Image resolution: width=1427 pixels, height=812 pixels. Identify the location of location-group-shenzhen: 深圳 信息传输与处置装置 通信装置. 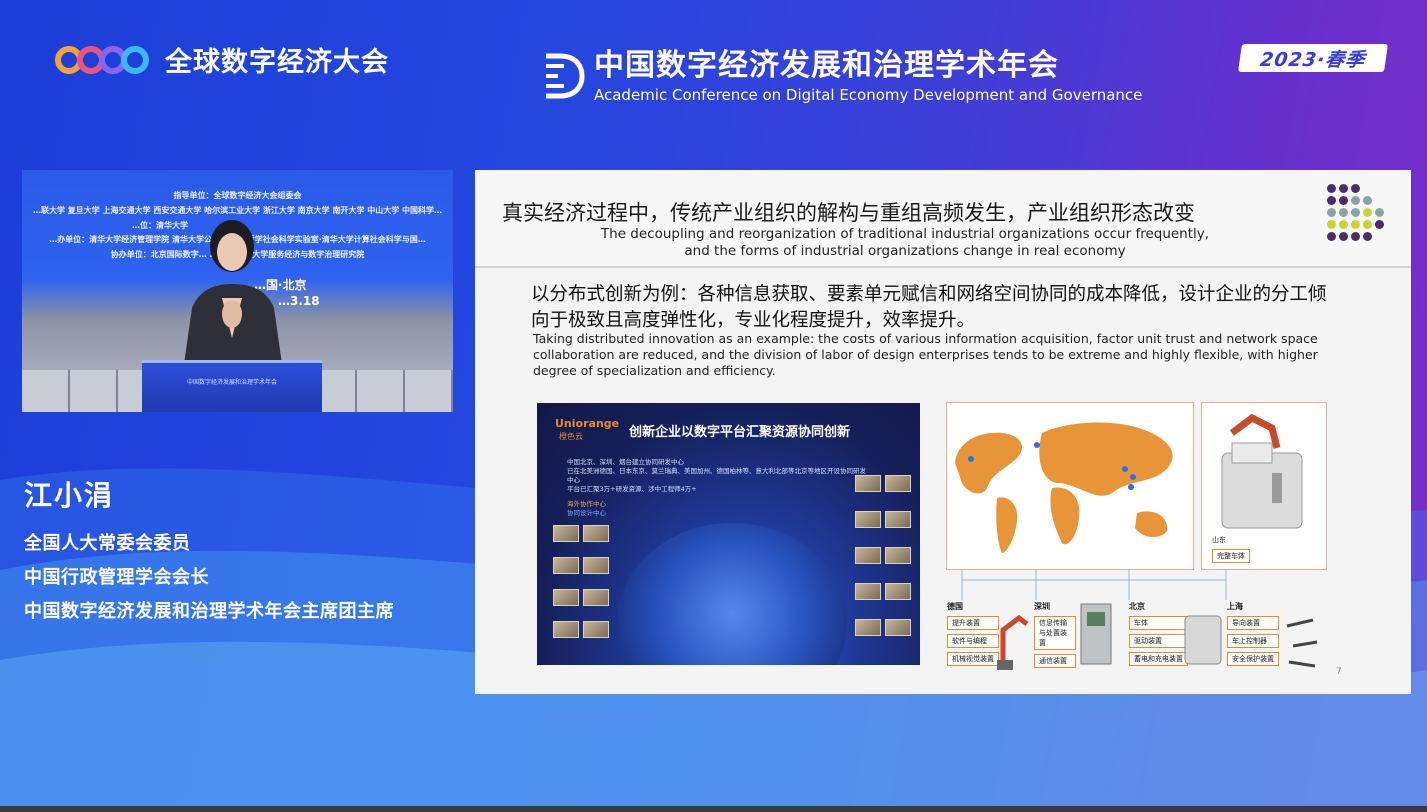
(1055, 636).